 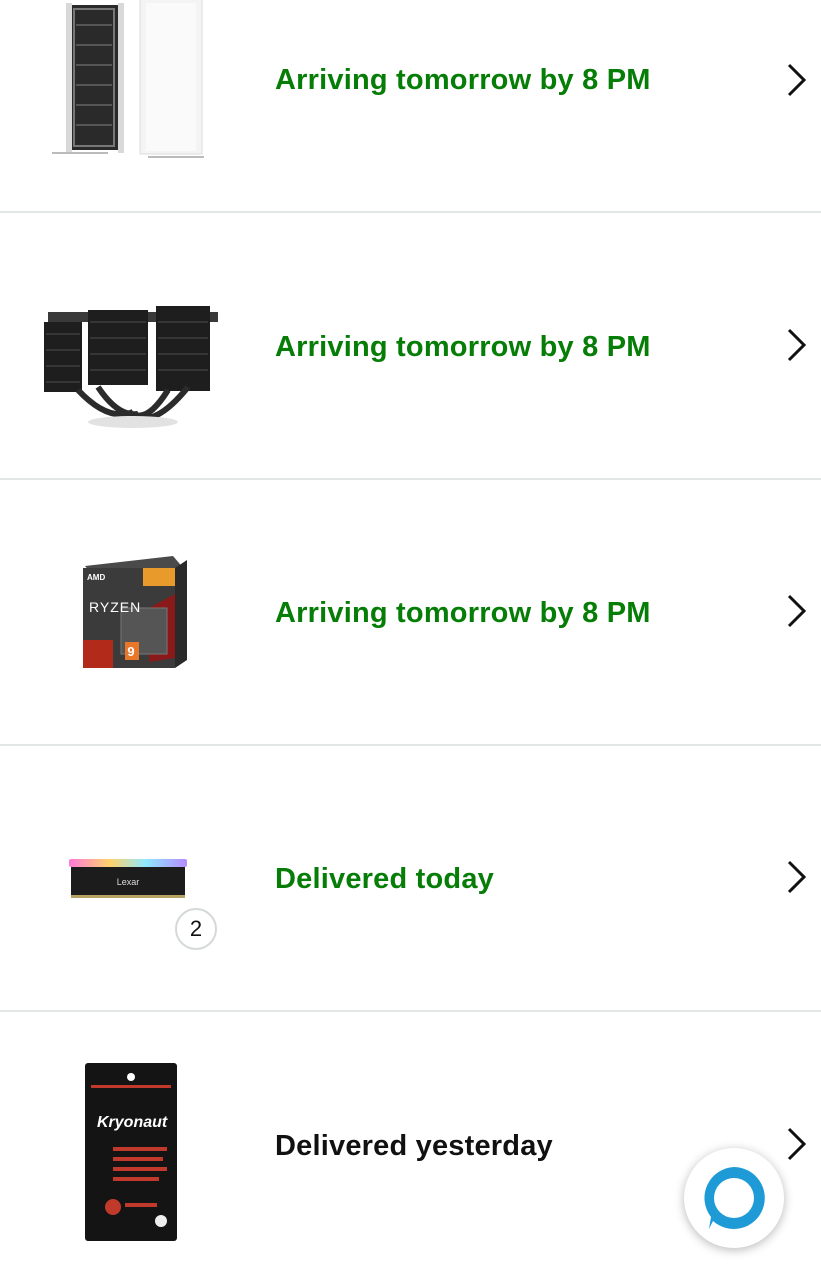 I want to click on cpu-cooler-white-image, so click(x=128, y=105).